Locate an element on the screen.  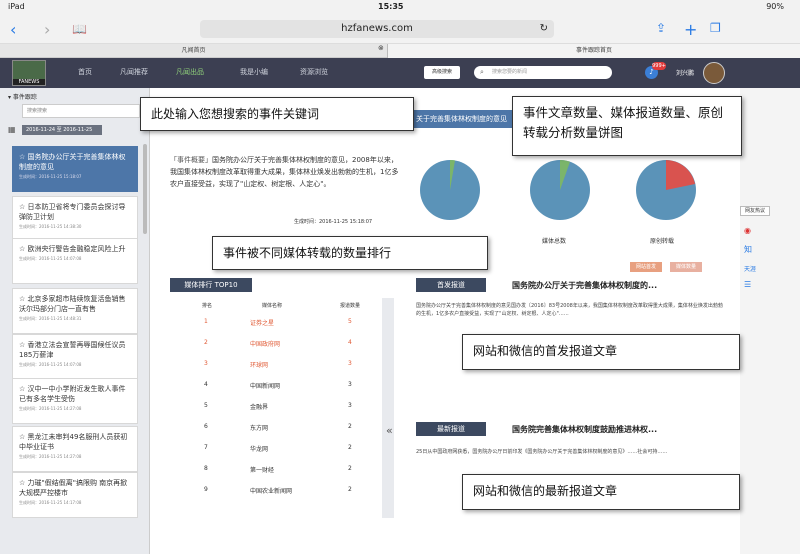
tabs-icon: ❐ is located at coordinates (715, 28).